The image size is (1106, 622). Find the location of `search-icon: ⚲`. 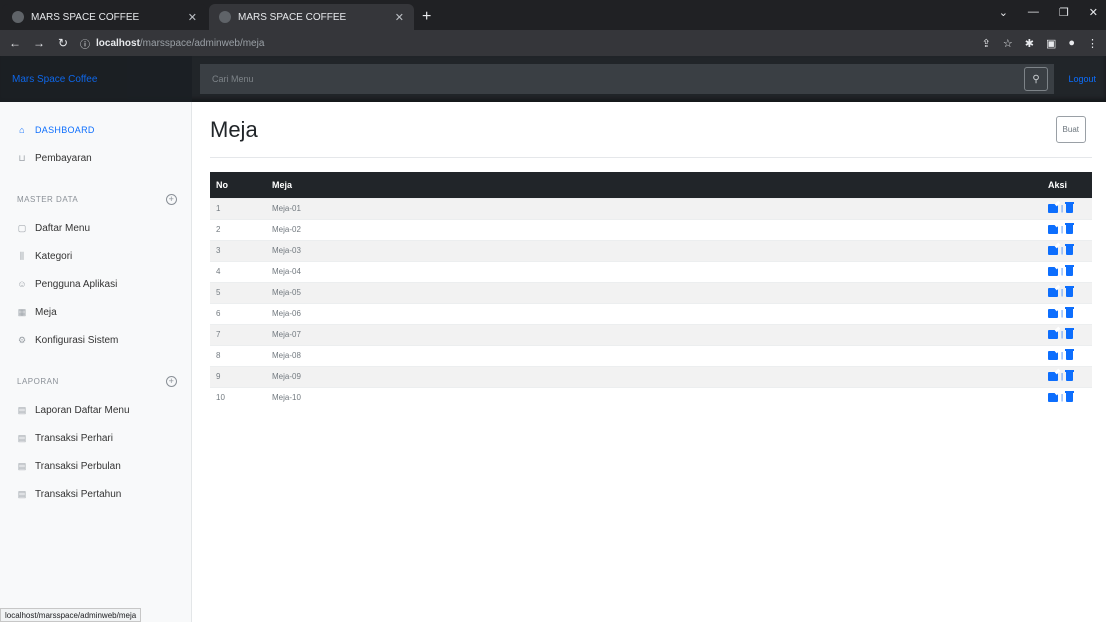

search-icon: ⚲ is located at coordinates (1036, 79).